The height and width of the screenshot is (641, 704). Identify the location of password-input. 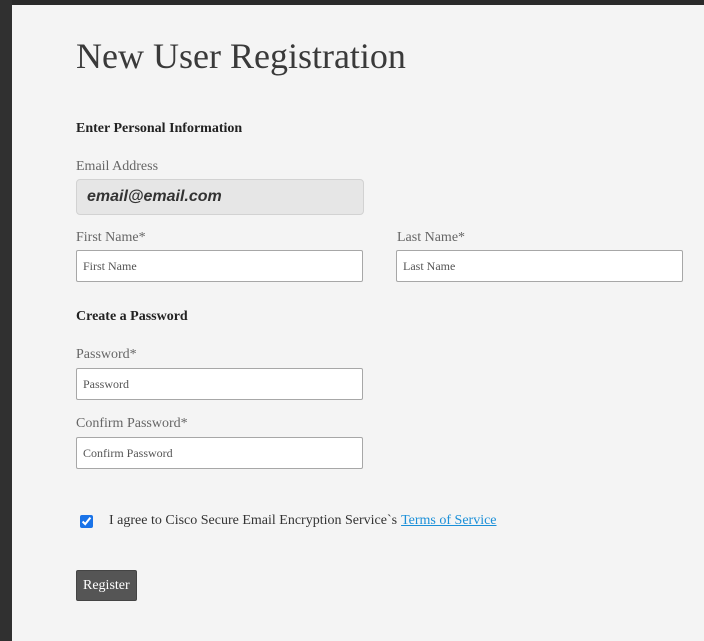
(219, 384).